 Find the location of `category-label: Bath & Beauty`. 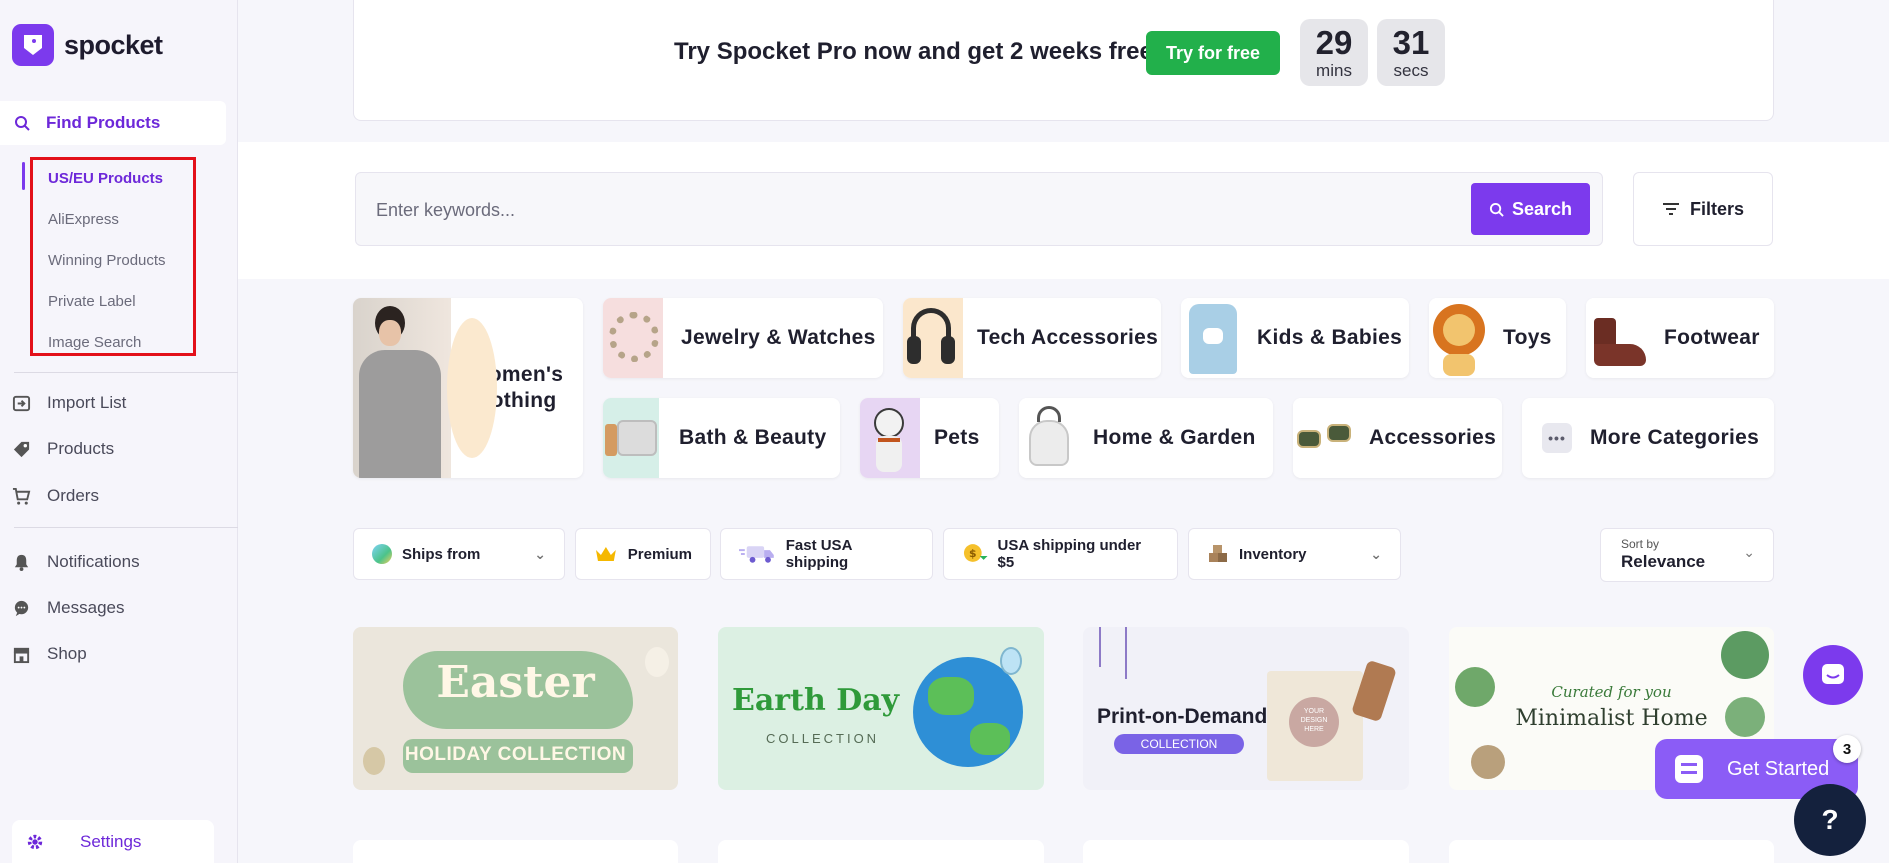

category-label: Bath & Beauty is located at coordinates (753, 437).